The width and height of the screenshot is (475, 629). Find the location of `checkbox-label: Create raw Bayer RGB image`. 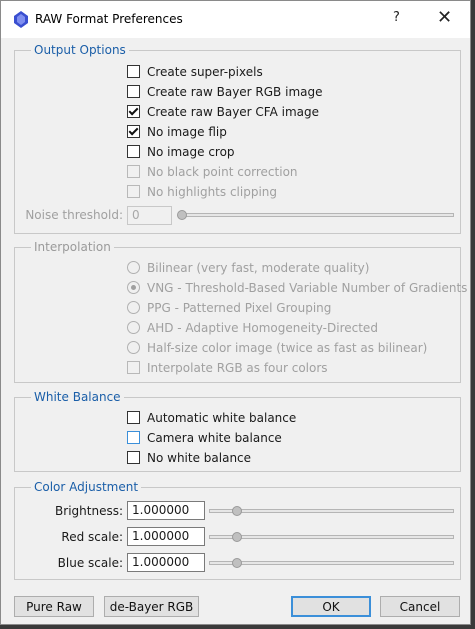

checkbox-label: Create raw Bayer RGB image is located at coordinates (235, 92).